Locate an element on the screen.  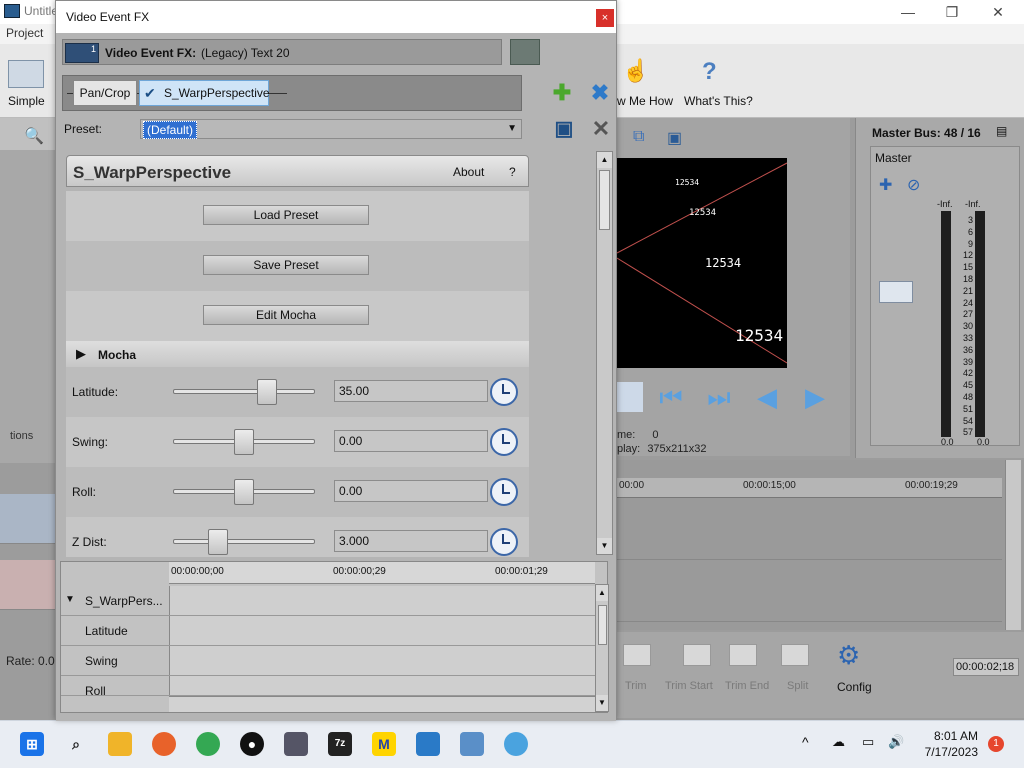
stop-button is located at coordinates (628, 397).